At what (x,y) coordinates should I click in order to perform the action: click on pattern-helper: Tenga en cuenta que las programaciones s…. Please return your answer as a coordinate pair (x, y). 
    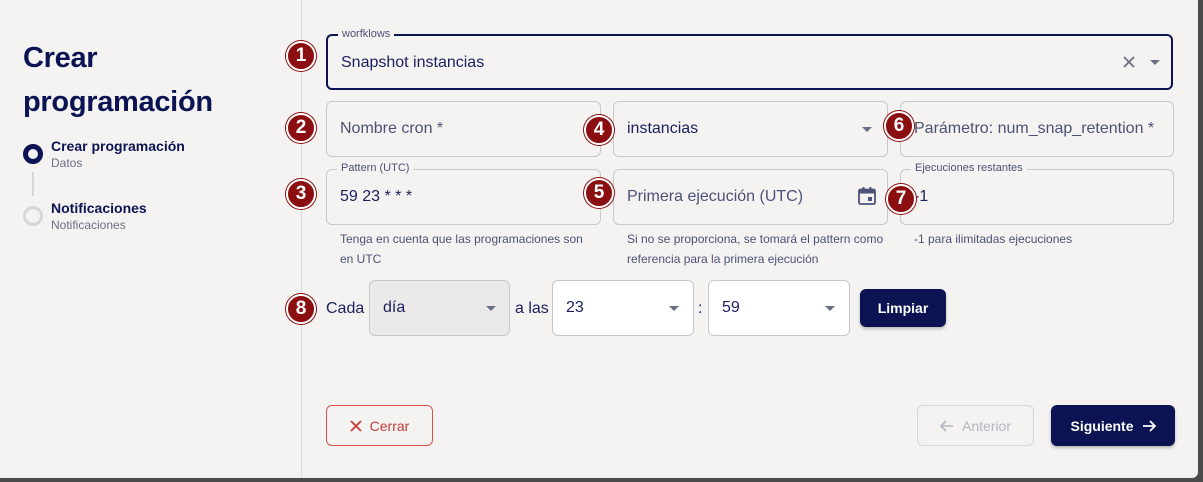
    Looking at the image, I should click on (461, 249).